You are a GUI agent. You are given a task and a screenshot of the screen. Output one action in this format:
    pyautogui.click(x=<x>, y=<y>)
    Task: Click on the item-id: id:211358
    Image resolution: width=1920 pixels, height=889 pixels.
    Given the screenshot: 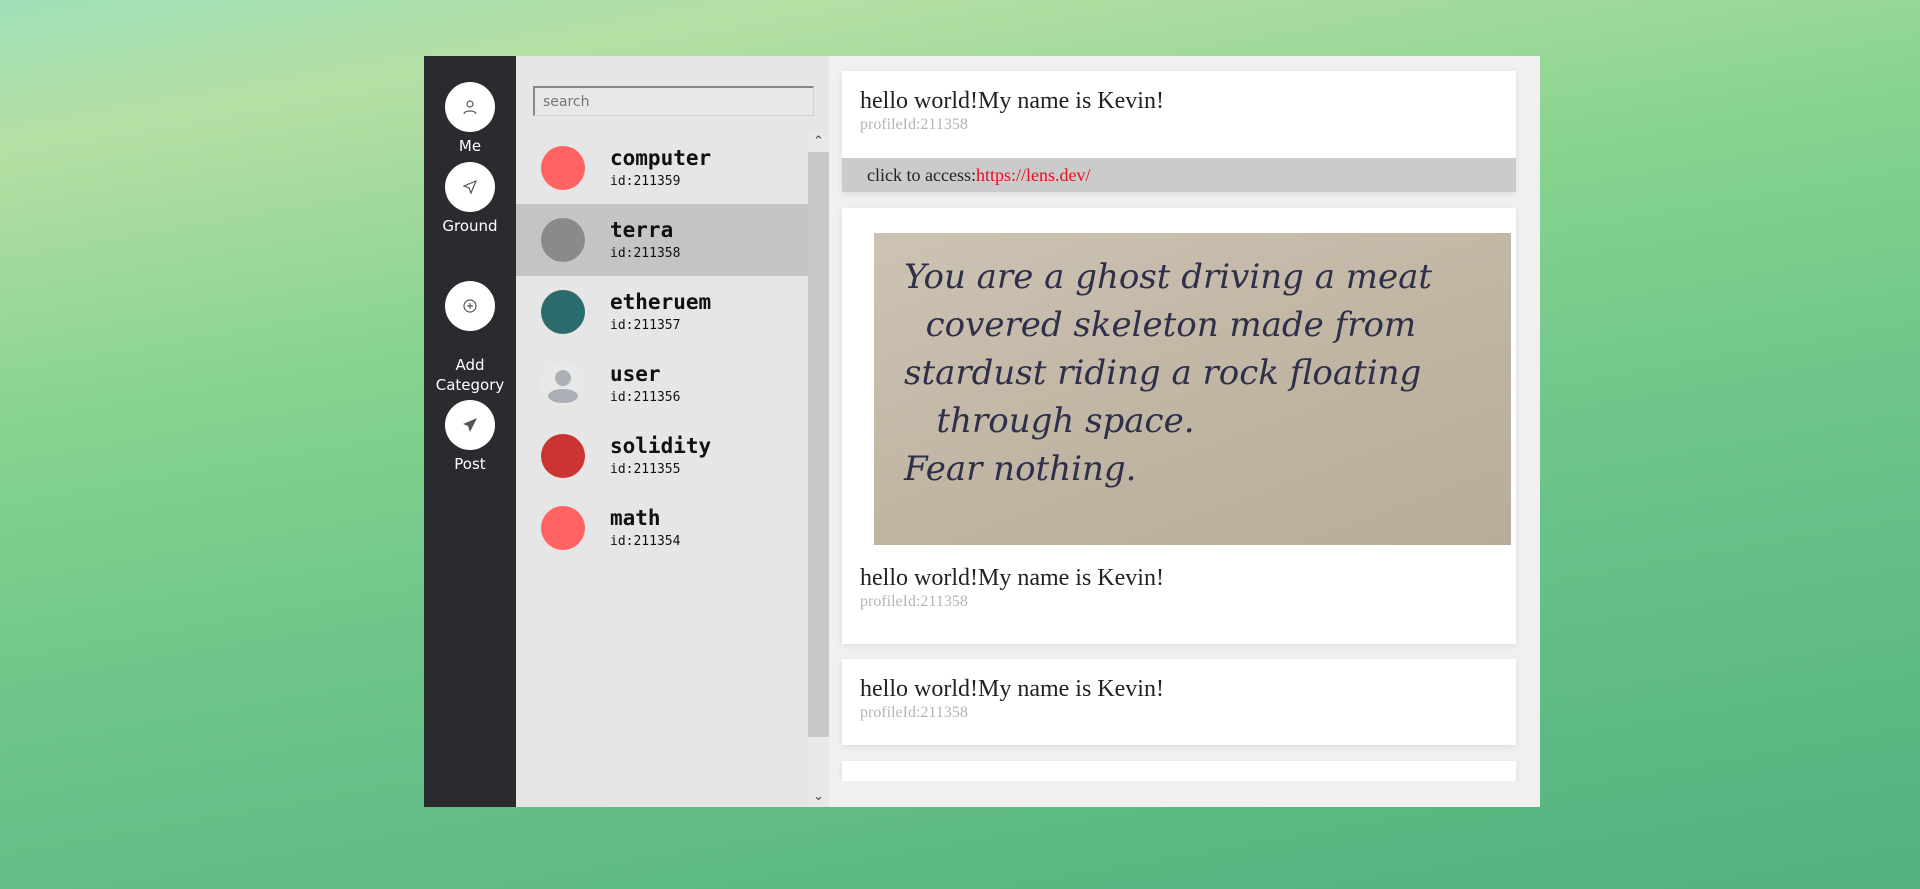 What is the action you would take?
    pyautogui.click(x=645, y=253)
    